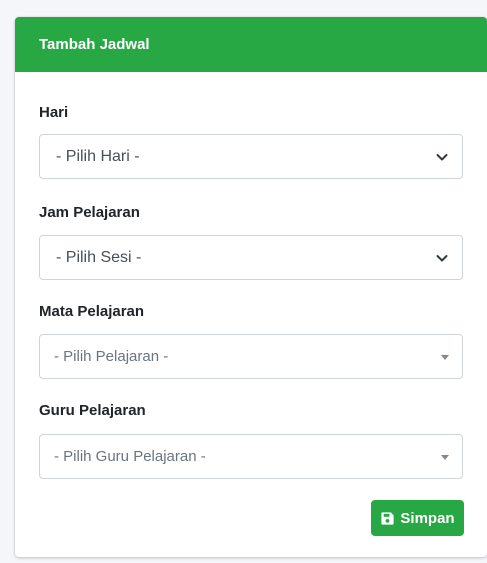 This screenshot has height=563, width=487. I want to click on hari-label: Hari, so click(54, 112).